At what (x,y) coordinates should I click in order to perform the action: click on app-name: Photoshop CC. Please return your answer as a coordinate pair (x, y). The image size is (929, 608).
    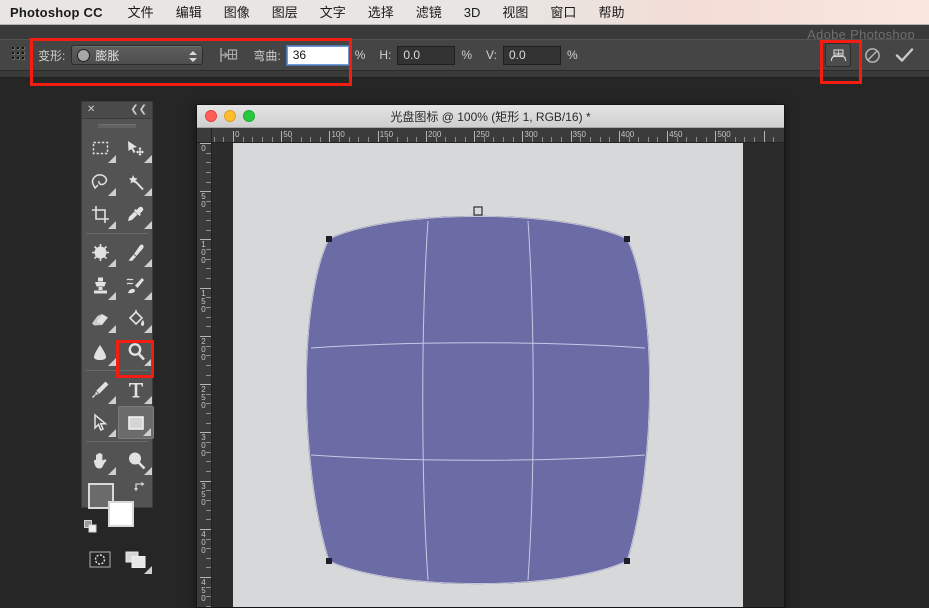
    Looking at the image, I should click on (56, 12).